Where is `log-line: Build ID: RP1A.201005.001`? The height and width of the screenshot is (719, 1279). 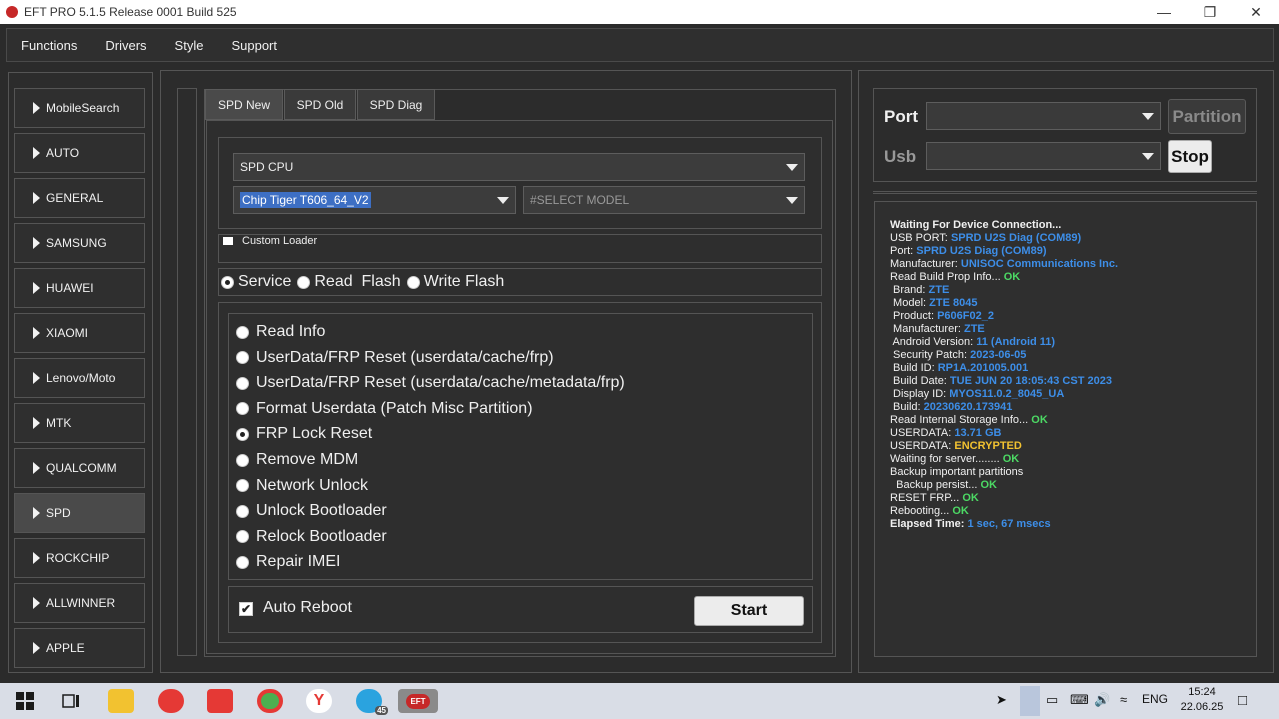 log-line: Build ID: RP1A.201005.001 is located at coordinates (1073, 368).